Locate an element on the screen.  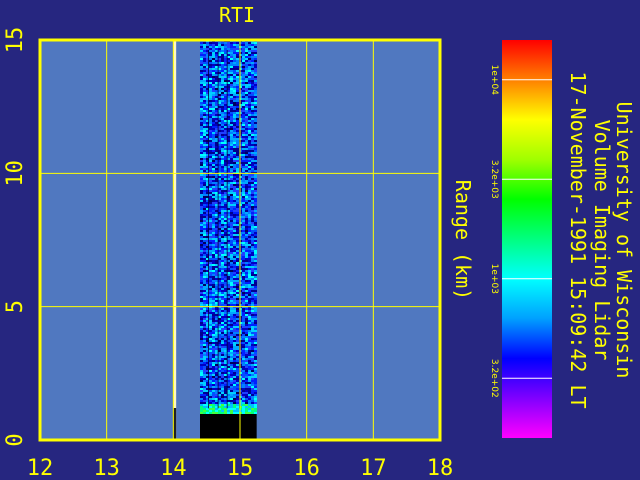
x-axis-ticks: 12 13 14 15 16 17 18 is located at coordinates (240, 468).